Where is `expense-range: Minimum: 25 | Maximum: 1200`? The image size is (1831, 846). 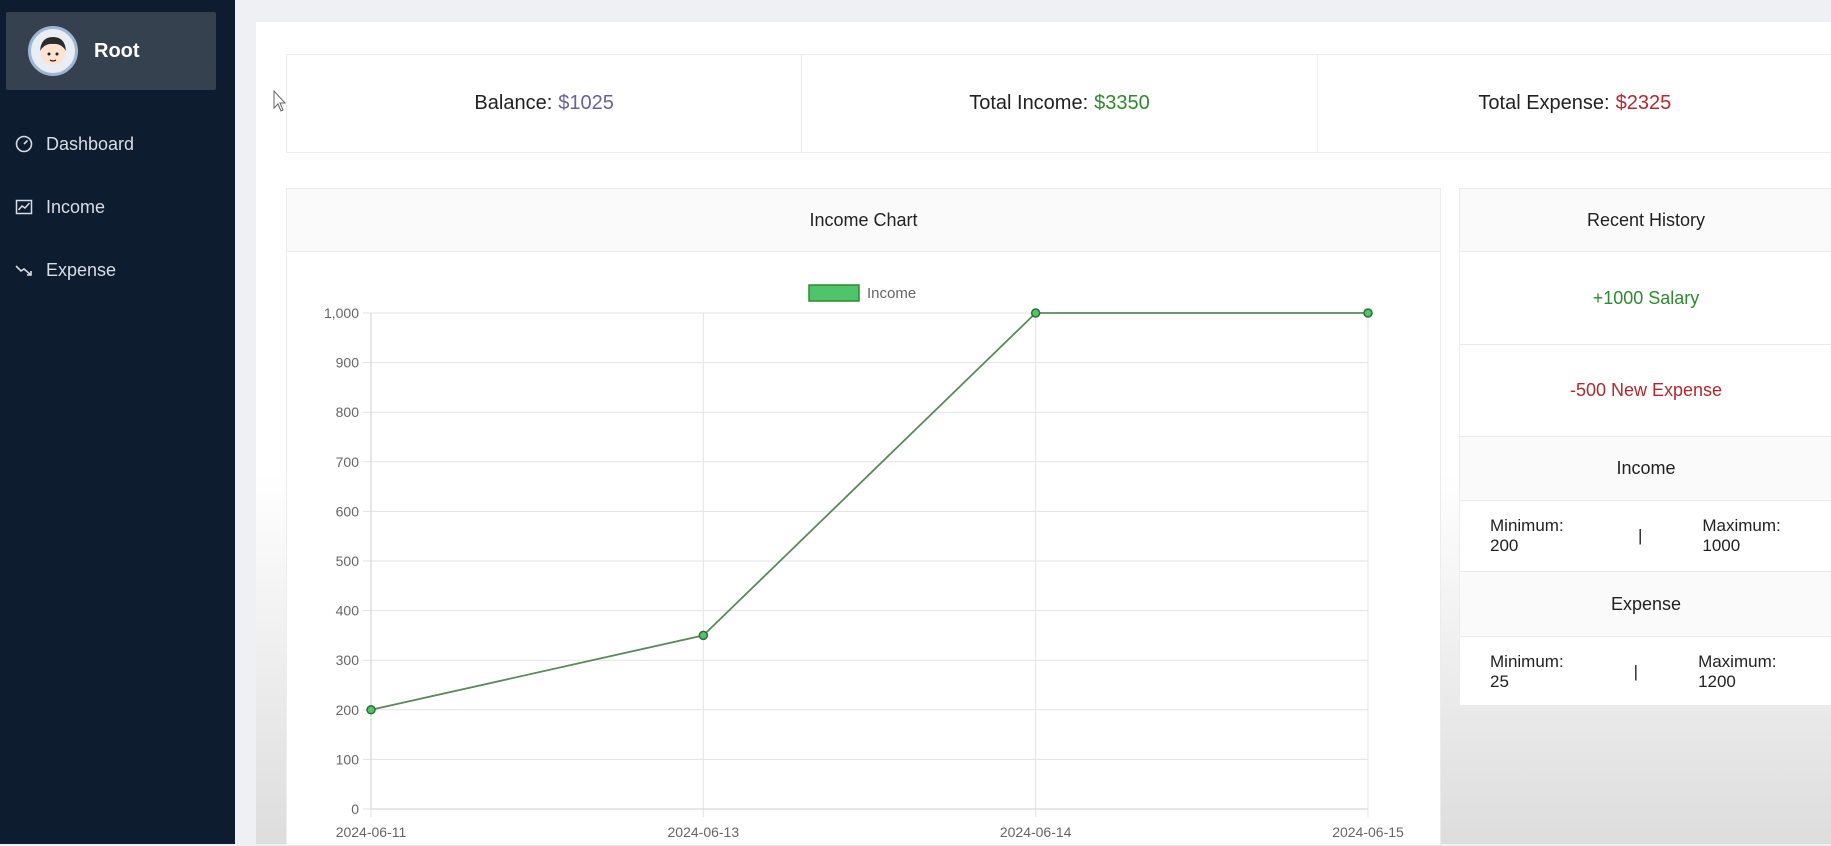 expense-range: Minimum: 25 | Maximum: 1200 is located at coordinates (1645, 672).